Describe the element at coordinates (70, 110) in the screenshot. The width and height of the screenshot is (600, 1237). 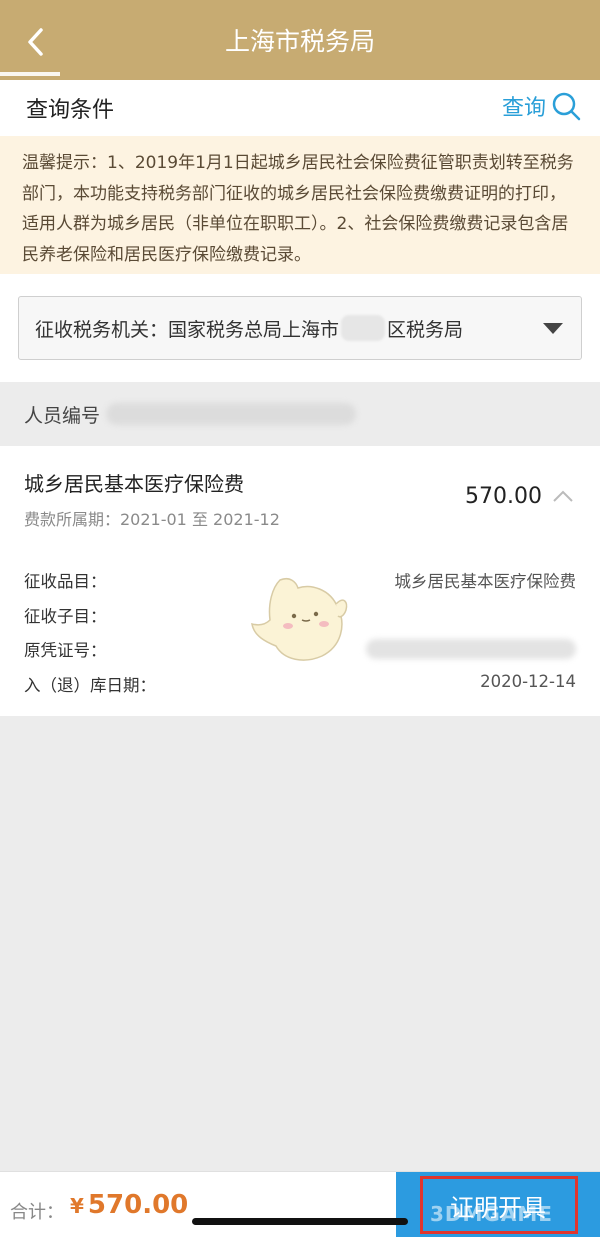
I see `query-conditions-label: 查询条件` at that location.